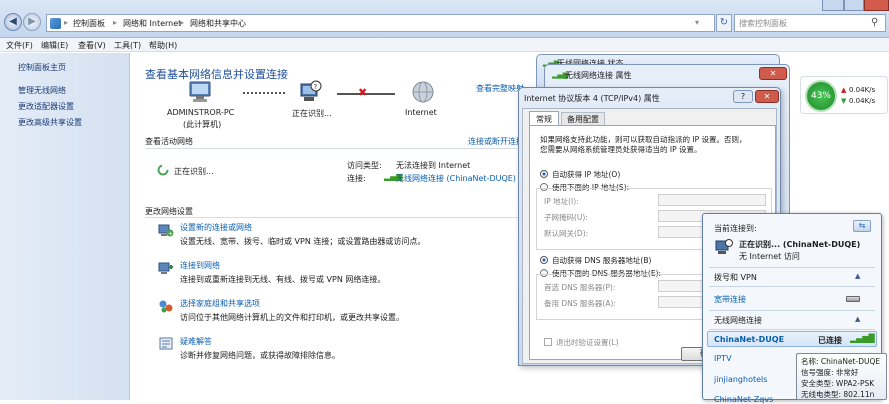  What do you see at coordinates (65, 226) in the screenshot?
I see `sidebar: 控制面板主页 管理无线网络 更改适配器设置 更改高级共享设置` at bounding box center [65, 226].